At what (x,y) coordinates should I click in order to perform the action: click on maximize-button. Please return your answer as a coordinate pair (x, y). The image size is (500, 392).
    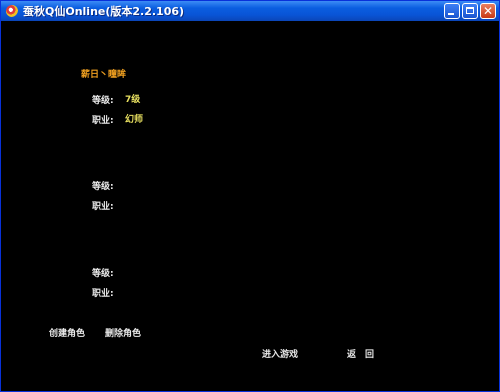
    Looking at the image, I should click on (470, 11).